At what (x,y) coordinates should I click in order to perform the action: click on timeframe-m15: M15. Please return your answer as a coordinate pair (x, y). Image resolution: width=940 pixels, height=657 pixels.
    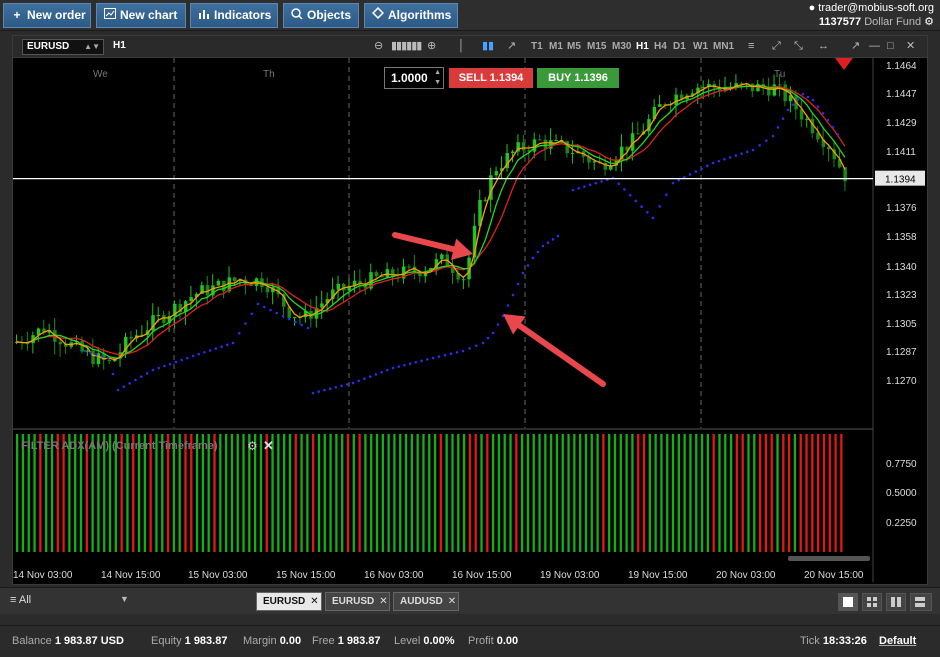
    Looking at the image, I should click on (596, 46).